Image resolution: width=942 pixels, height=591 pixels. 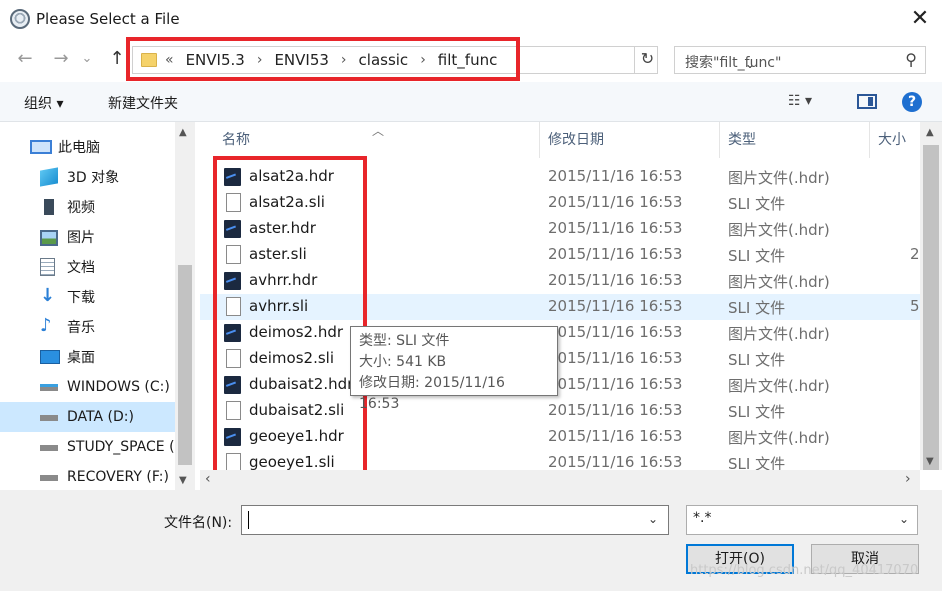 I want to click on filename-label: 文件名(N):, so click(x=198, y=523).